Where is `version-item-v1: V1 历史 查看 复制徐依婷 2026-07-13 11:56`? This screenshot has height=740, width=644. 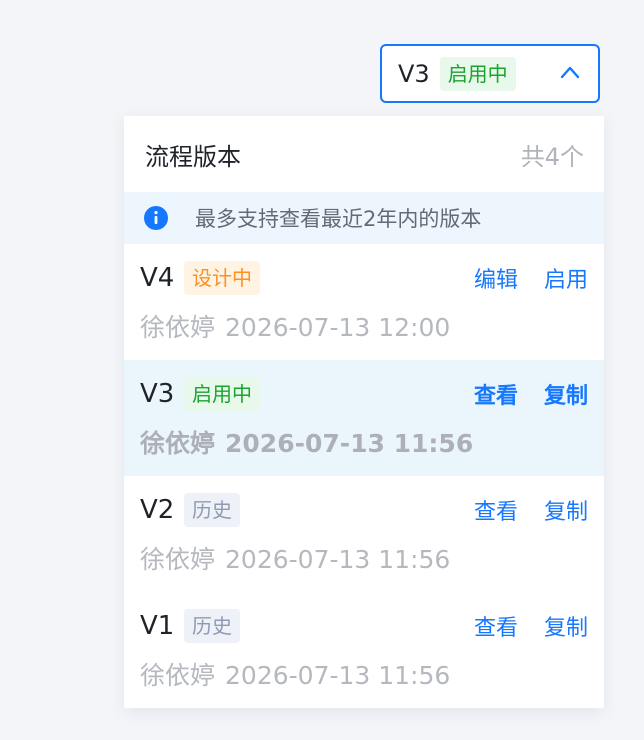
version-item-v1: V1 历史 查看 复制徐依婷 2026-07-13 11:56 is located at coordinates (364, 650).